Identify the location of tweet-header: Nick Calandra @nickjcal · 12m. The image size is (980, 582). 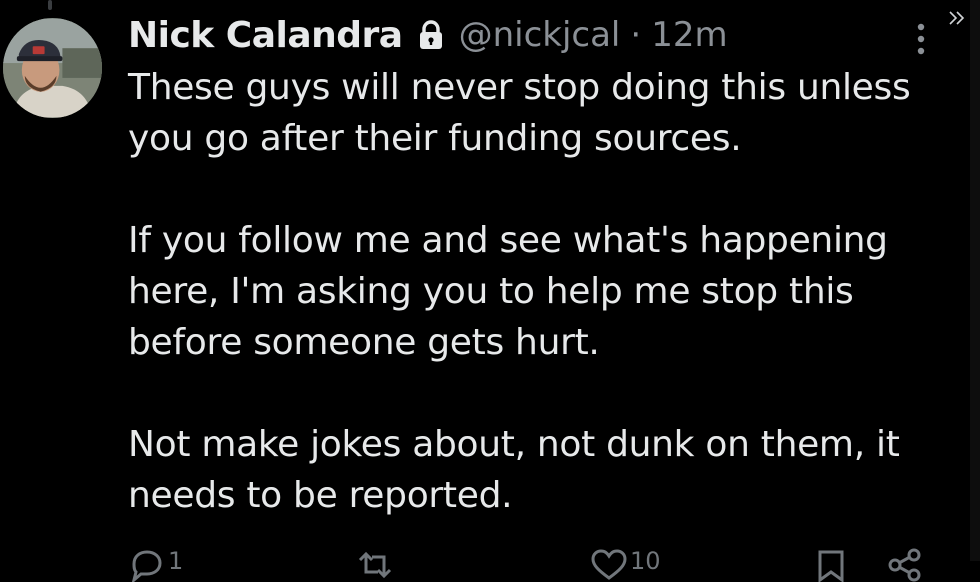
(428, 35).